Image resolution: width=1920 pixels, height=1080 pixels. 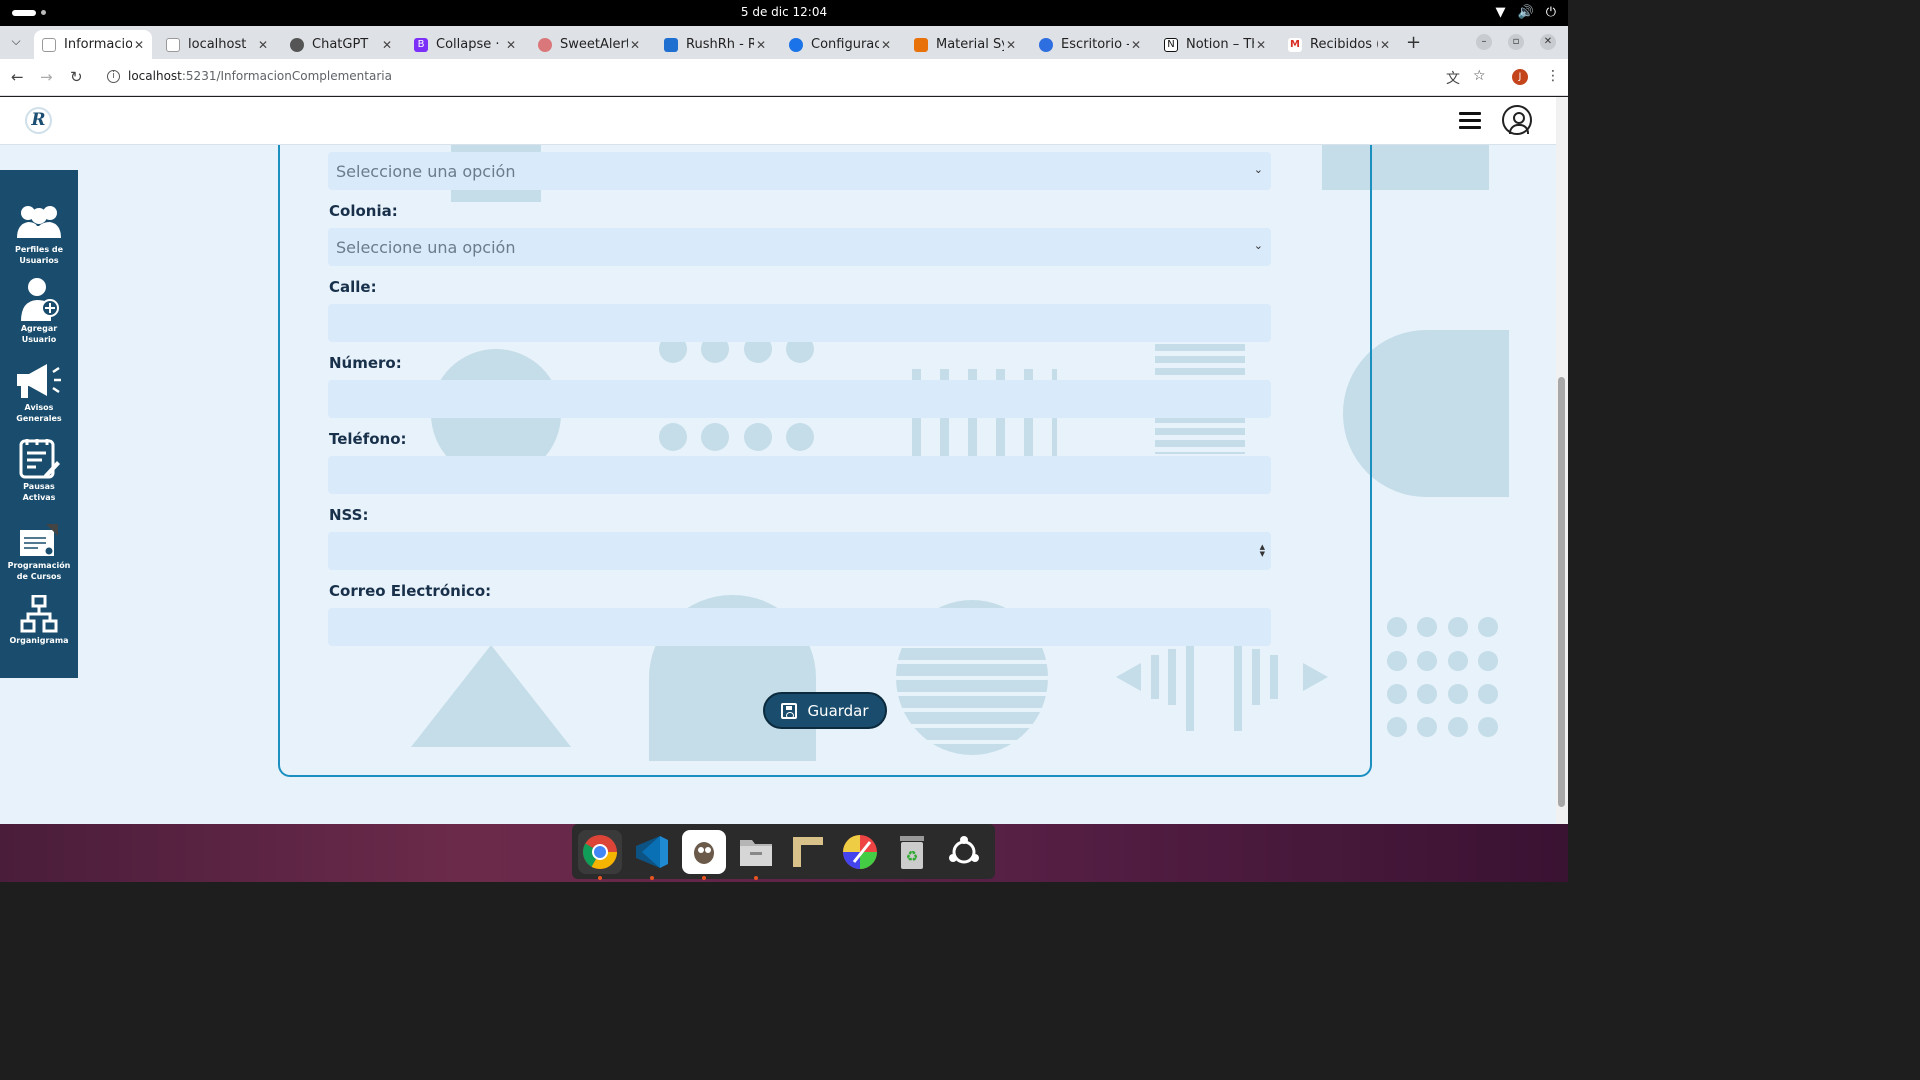 What do you see at coordinates (353, 287) in the screenshot?
I see `calle-label: Calle:` at bounding box center [353, 287].